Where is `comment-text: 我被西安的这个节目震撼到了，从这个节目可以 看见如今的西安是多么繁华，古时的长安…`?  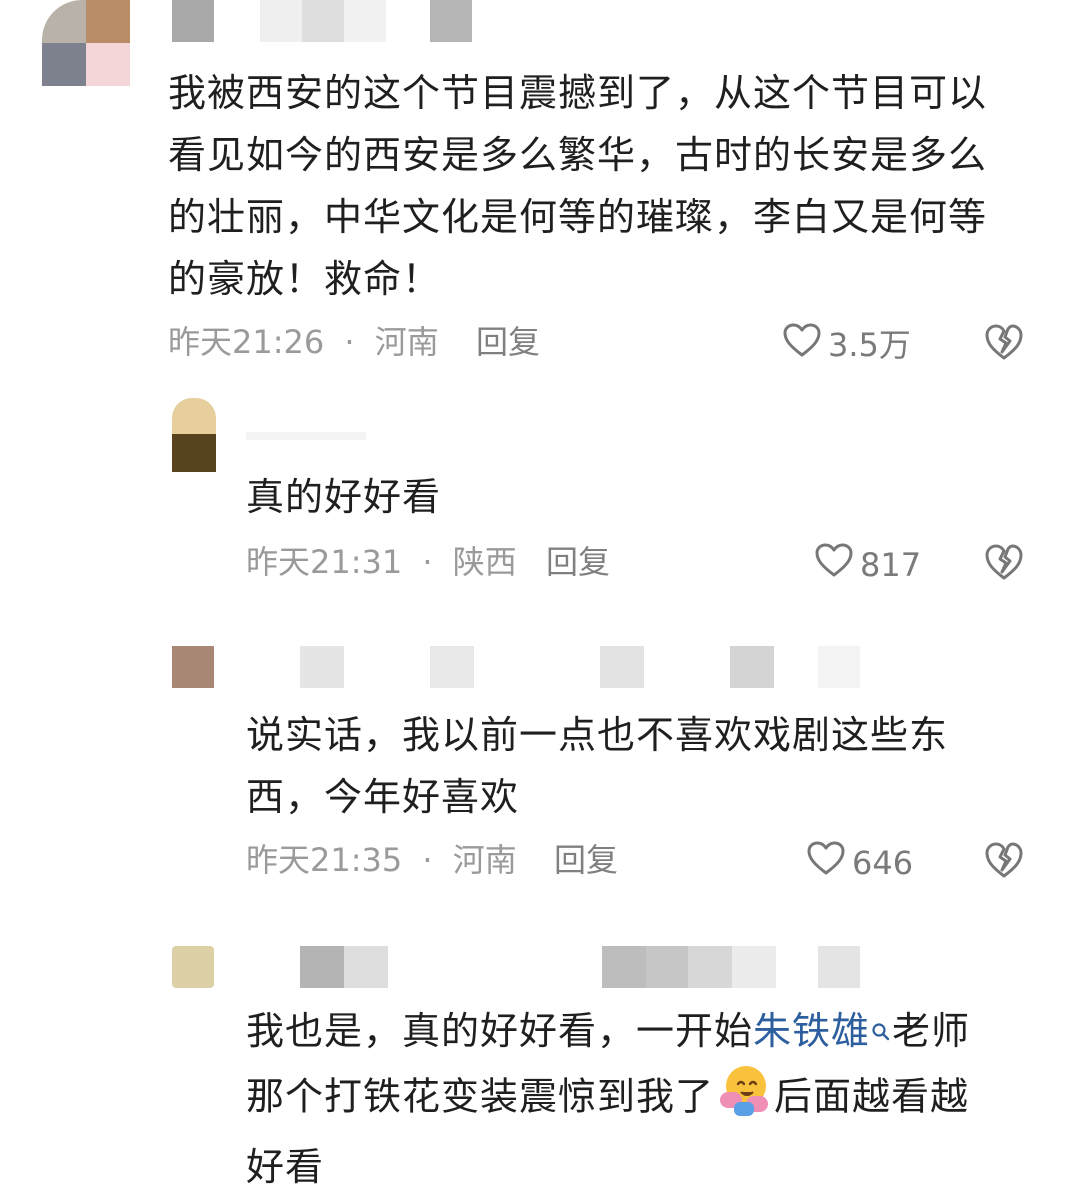 comment-text: 我被西安的这个节目震撼到了，从这个节目可以 看见如今的西安是多么繁华，古时的长安… is located at coordinates (578, 186).